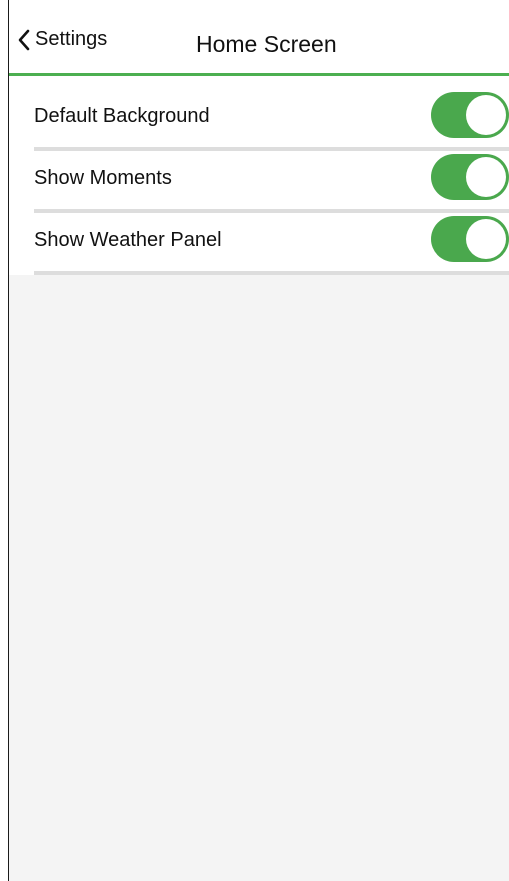 Image resolution: width=509 pixels, height=881 pixels. I want to click on setting-row-show-moments: Show Moments, so click(271, 182).